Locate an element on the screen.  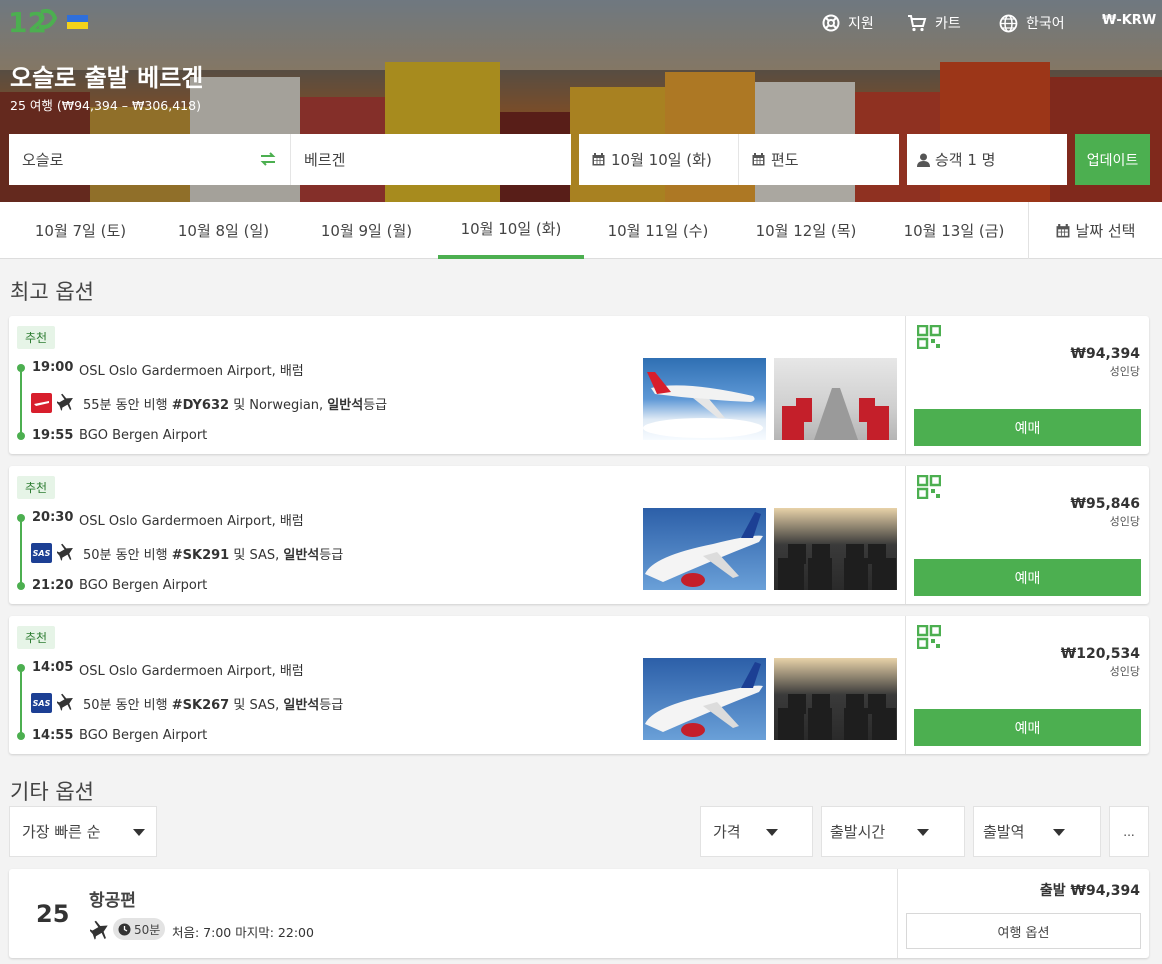
cart-icon is located at coordinates (917, 23).